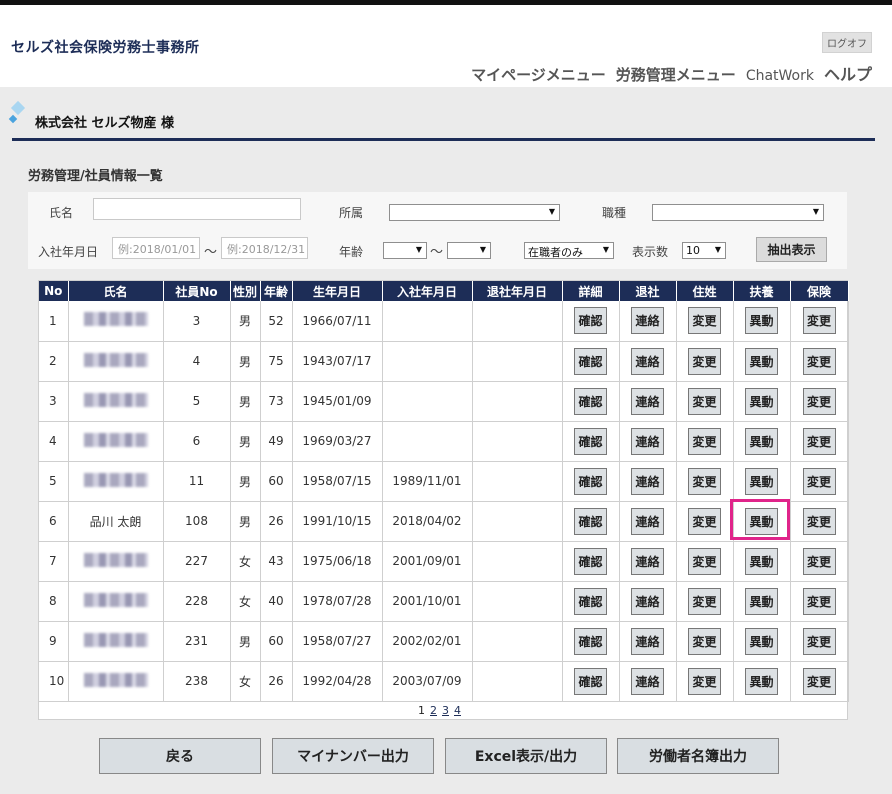 The height and width of the screenshot is (794, 892). Describe the element at coordinates (337, 601) in the screenshot. I see `cell-birth: 1978/07/28` at that location.